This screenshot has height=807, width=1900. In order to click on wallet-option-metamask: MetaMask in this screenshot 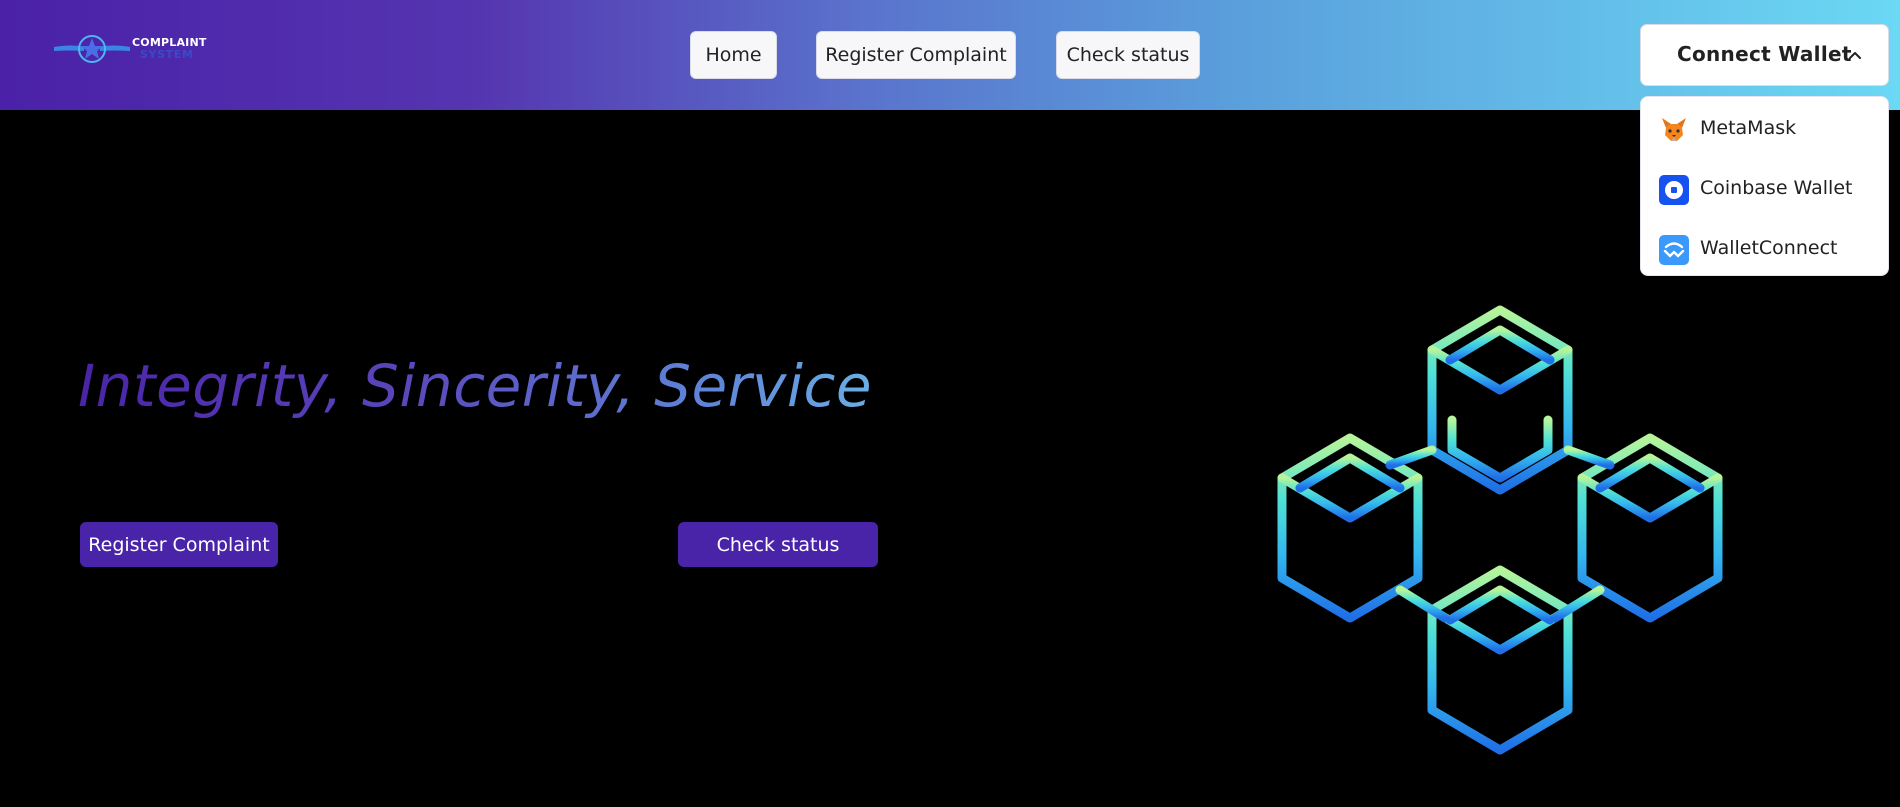, I will do `click(1765, 128)`.